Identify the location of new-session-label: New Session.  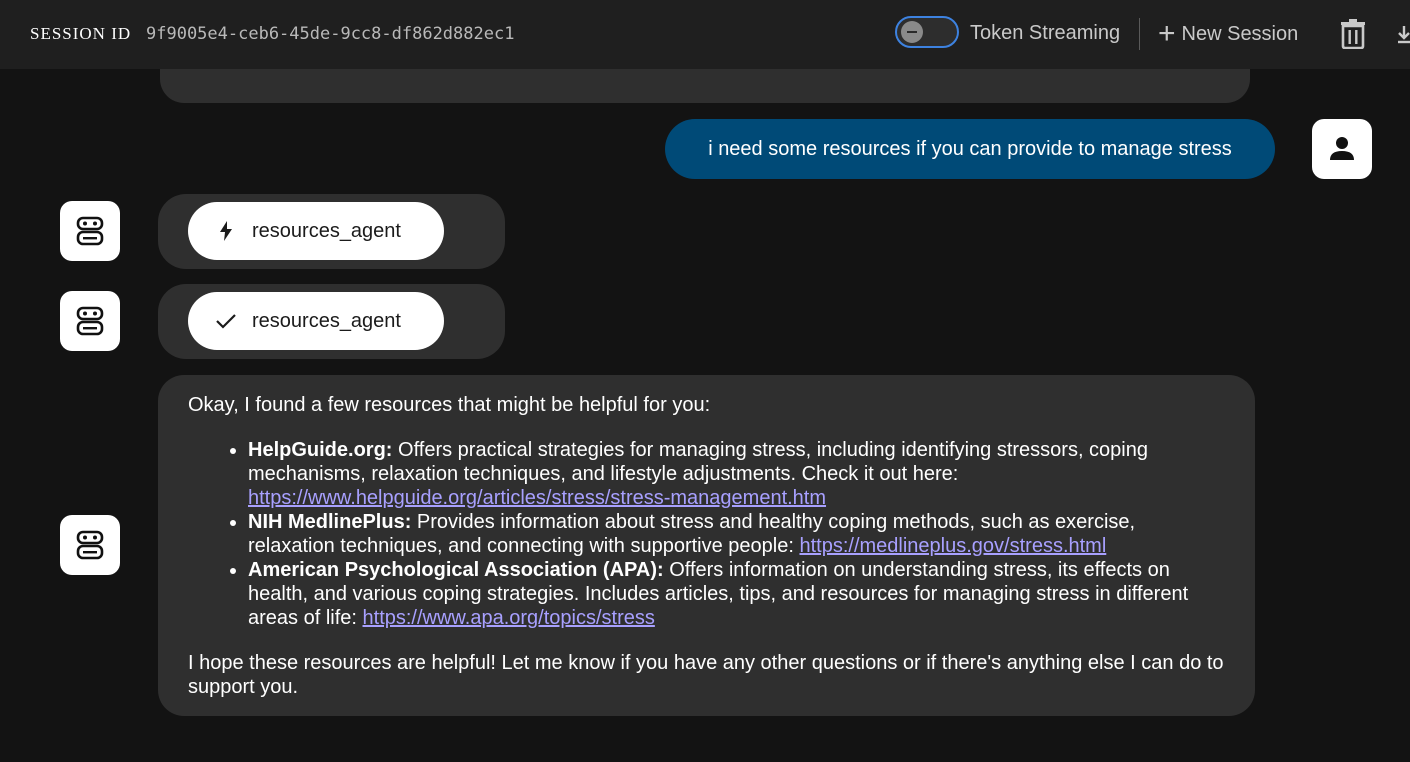
(1240, 33).